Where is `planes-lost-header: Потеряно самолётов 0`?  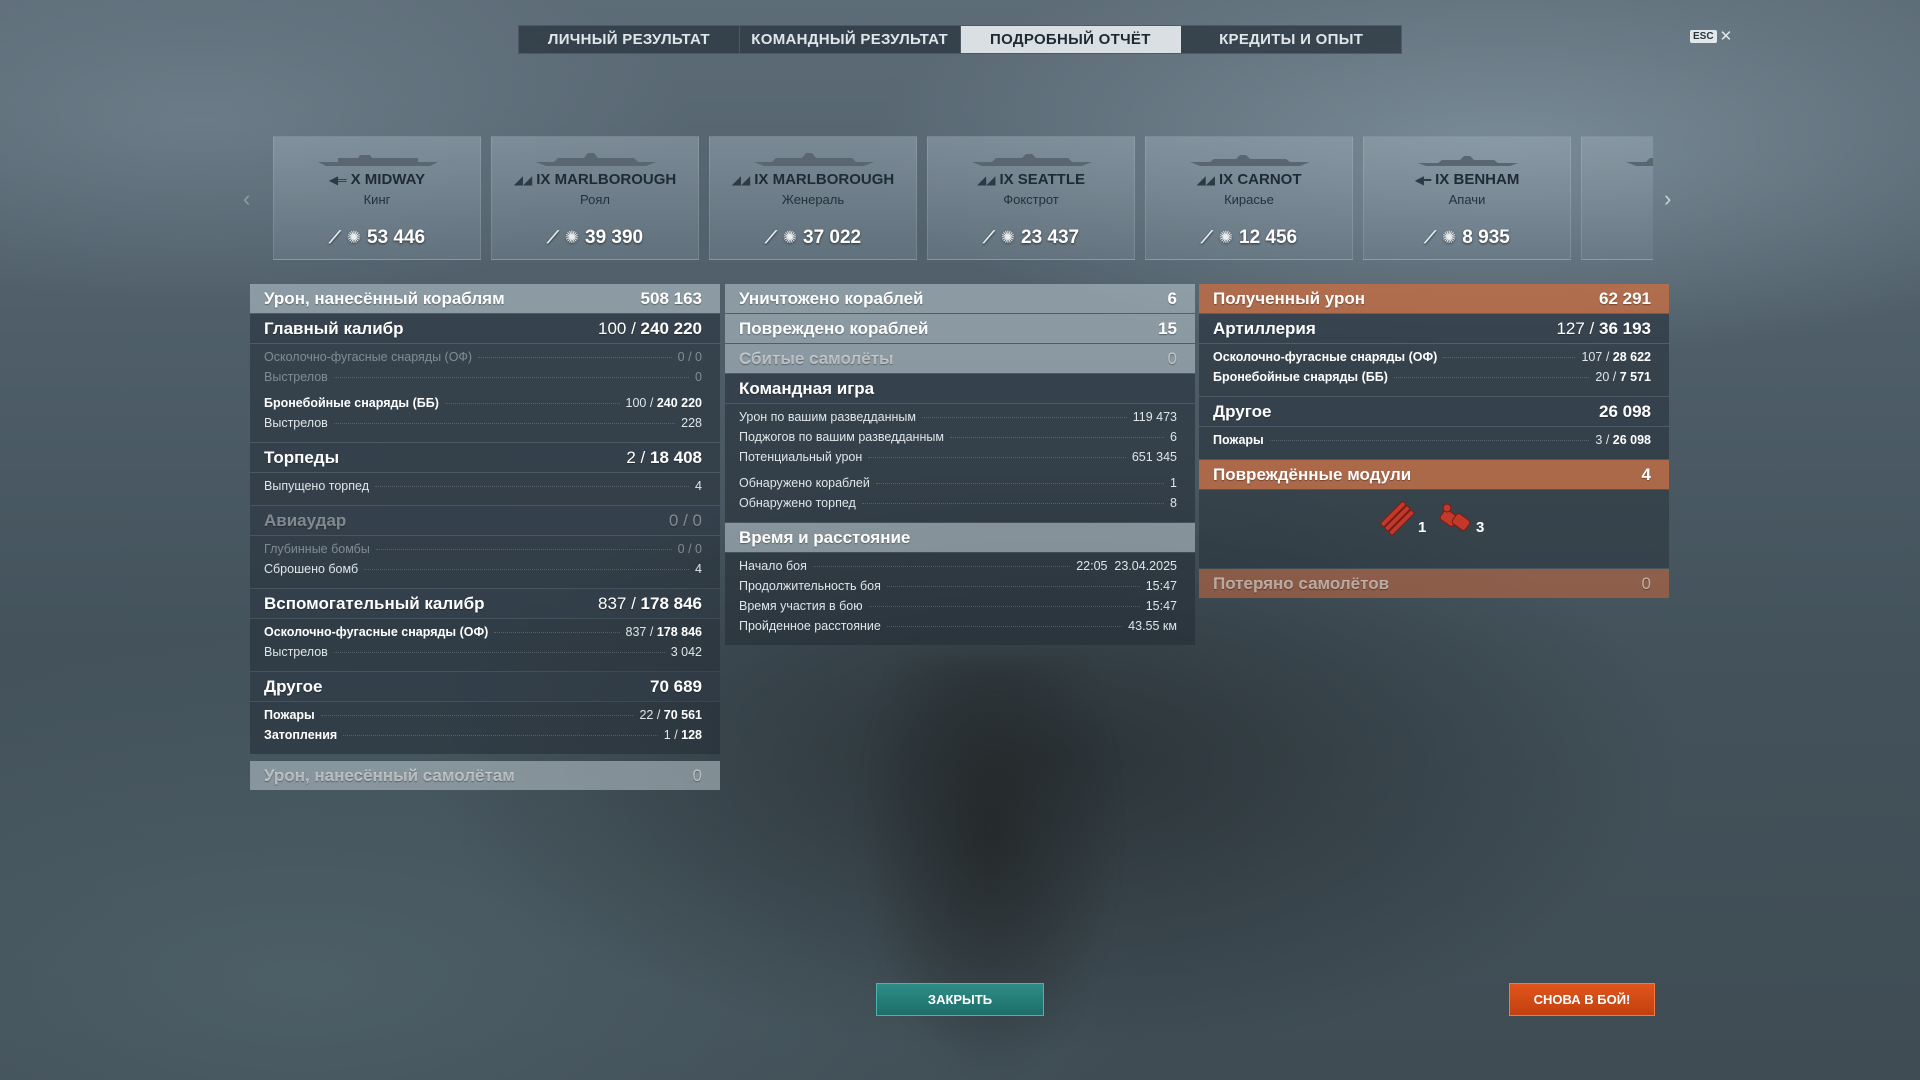
planes-lost-header: Потеряно самолётов 0 is located at coordinates (1434, 583).